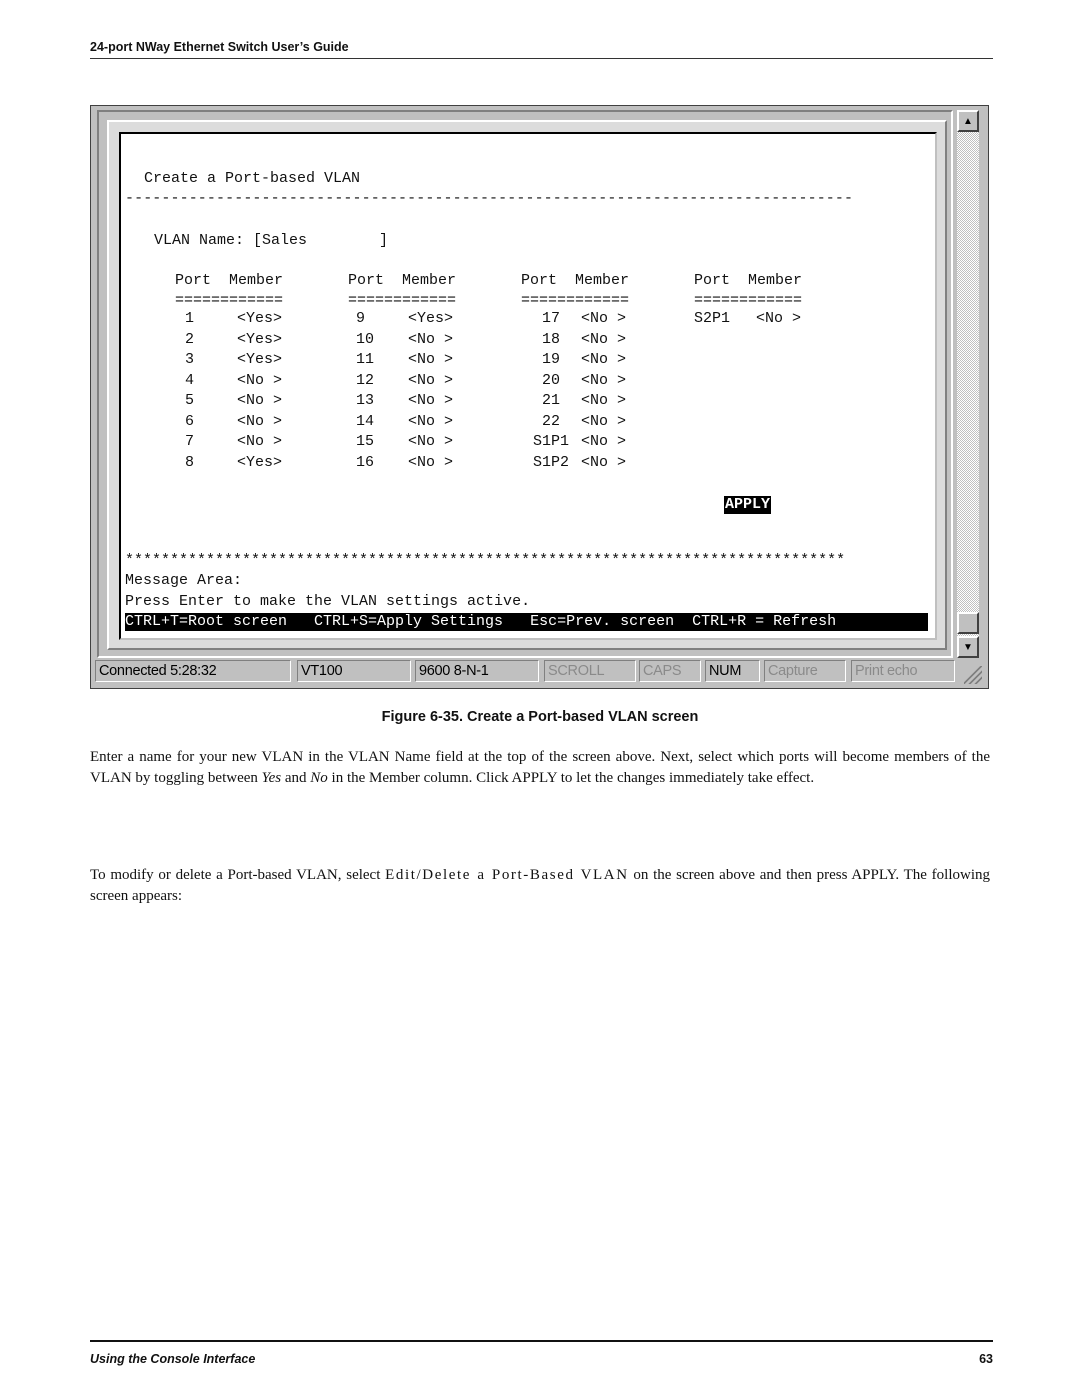  What do you see at coordinates (748, 505) in the screenshot?
I see `apply-button: APPLY` at bounding box center [748, 505].